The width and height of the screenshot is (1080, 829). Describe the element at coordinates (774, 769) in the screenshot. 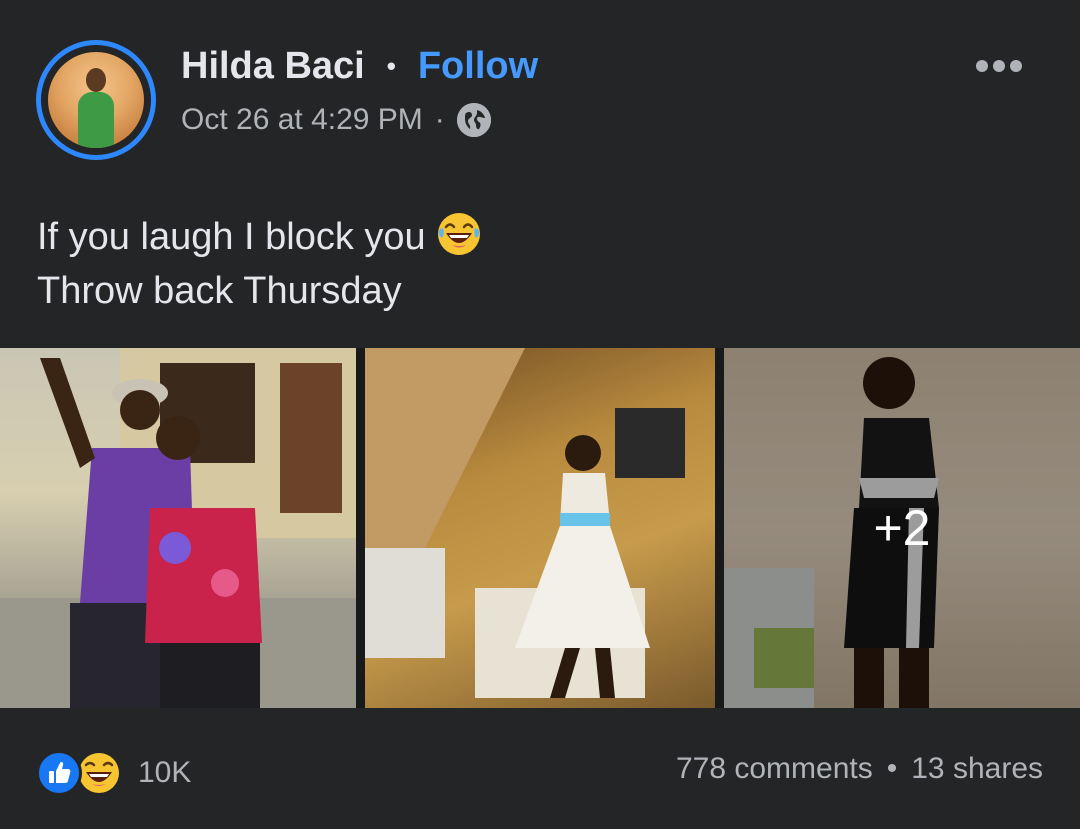

I see `comments-count: 778 comments` at that location.